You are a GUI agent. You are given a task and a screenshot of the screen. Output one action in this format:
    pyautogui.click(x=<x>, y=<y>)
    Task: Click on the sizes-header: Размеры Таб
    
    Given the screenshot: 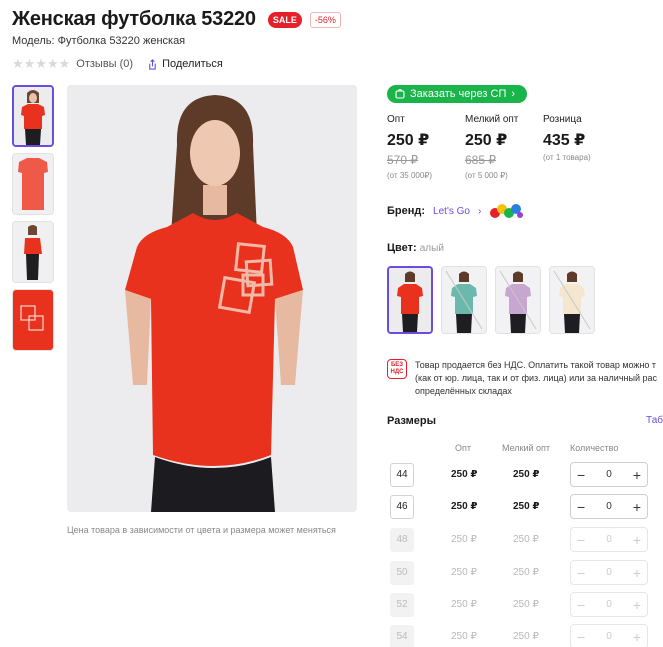 What is the action you would take?
    pyautogui.click(x=525, y=421)
    